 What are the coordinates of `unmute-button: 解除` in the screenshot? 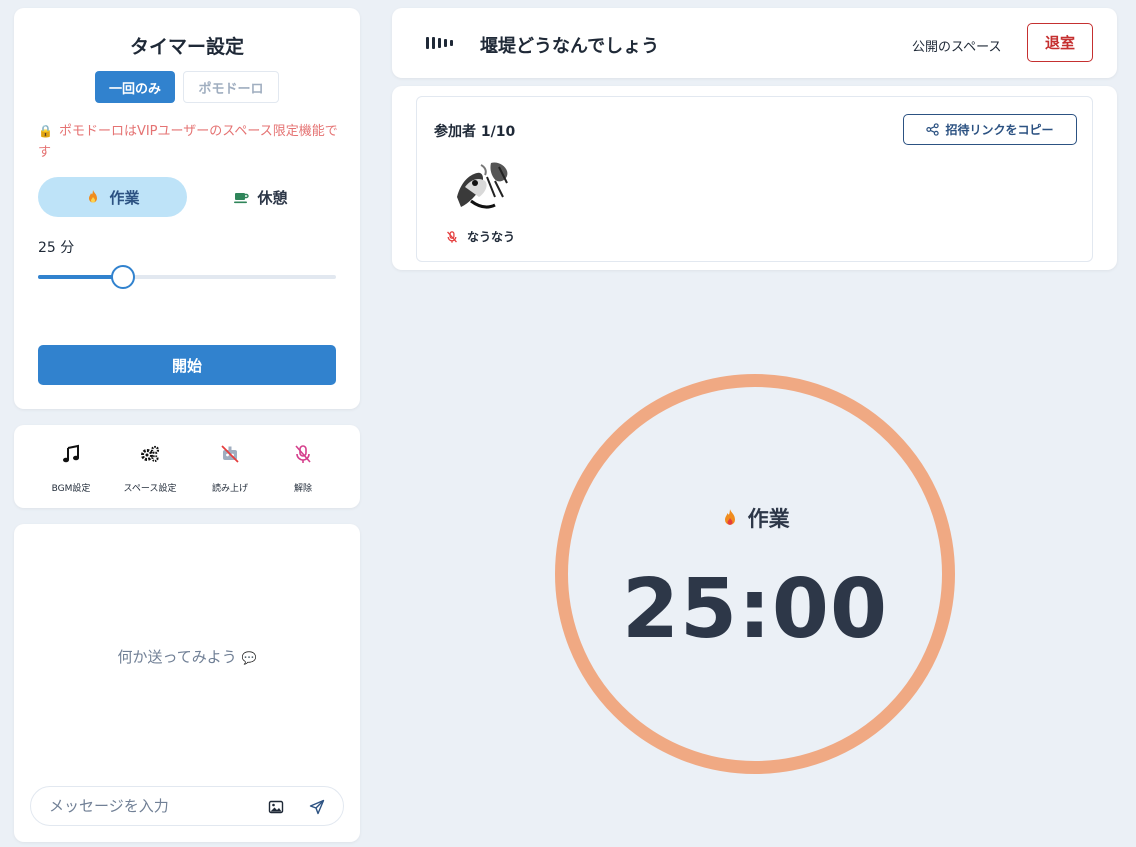 It's located at (303, 468).